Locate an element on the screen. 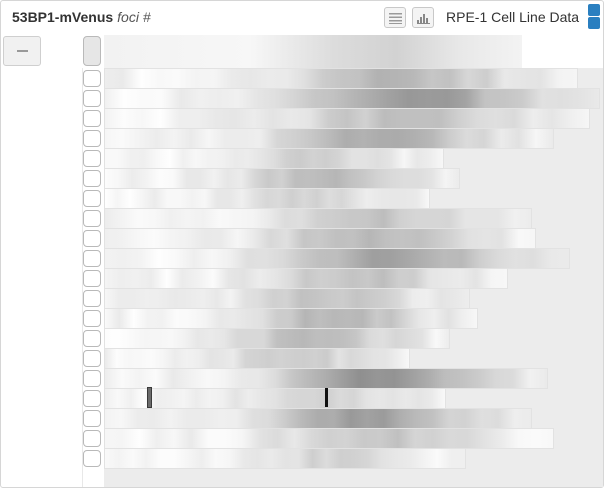 This screenshot has width=604, height=488. list-icon is located at coordinates (395, 18).